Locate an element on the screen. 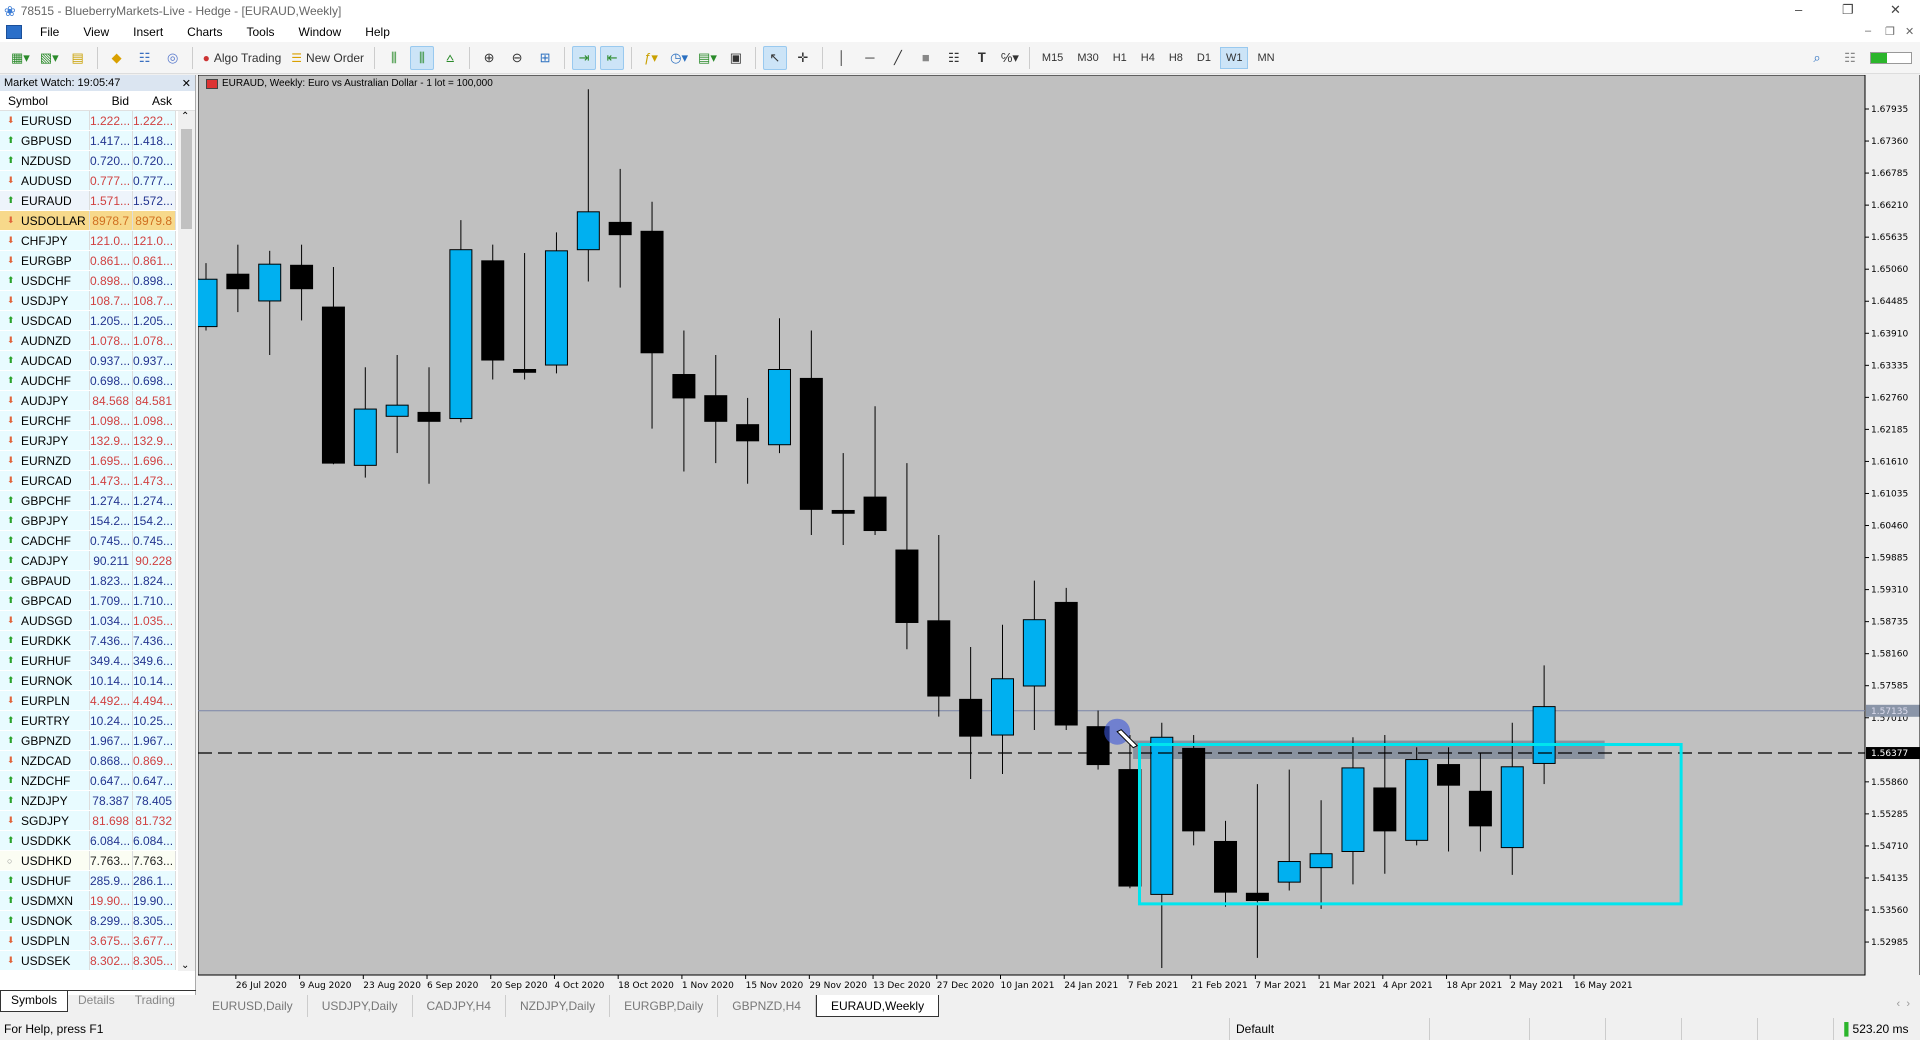 The height and width of the screenshot is (1040, 1920). horizontal-line-icon: ─ is located at coordinates (870, 58).